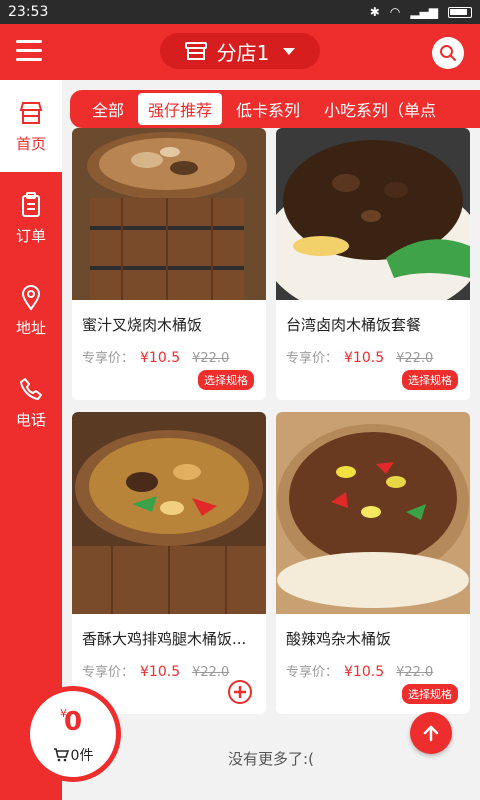  I want to click on product-card: 蜜汁叉烧肉木桶饭 专享价： ¥10.5 ¥22.0 选择规格, so click(169, 264).